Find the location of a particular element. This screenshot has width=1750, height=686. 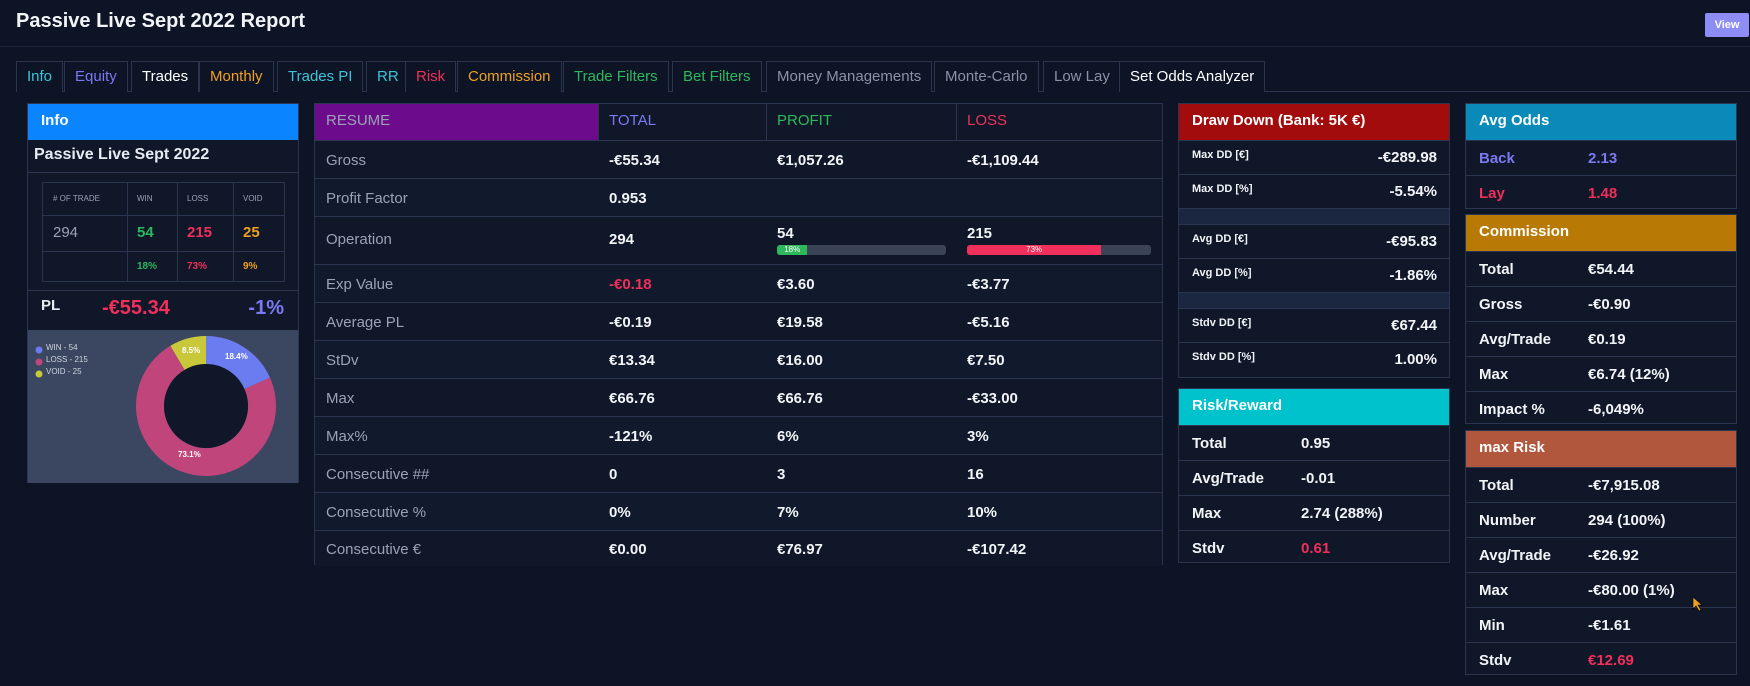

resume-row-loss: -€1,109.44 is located at coordinates (1003, 160).